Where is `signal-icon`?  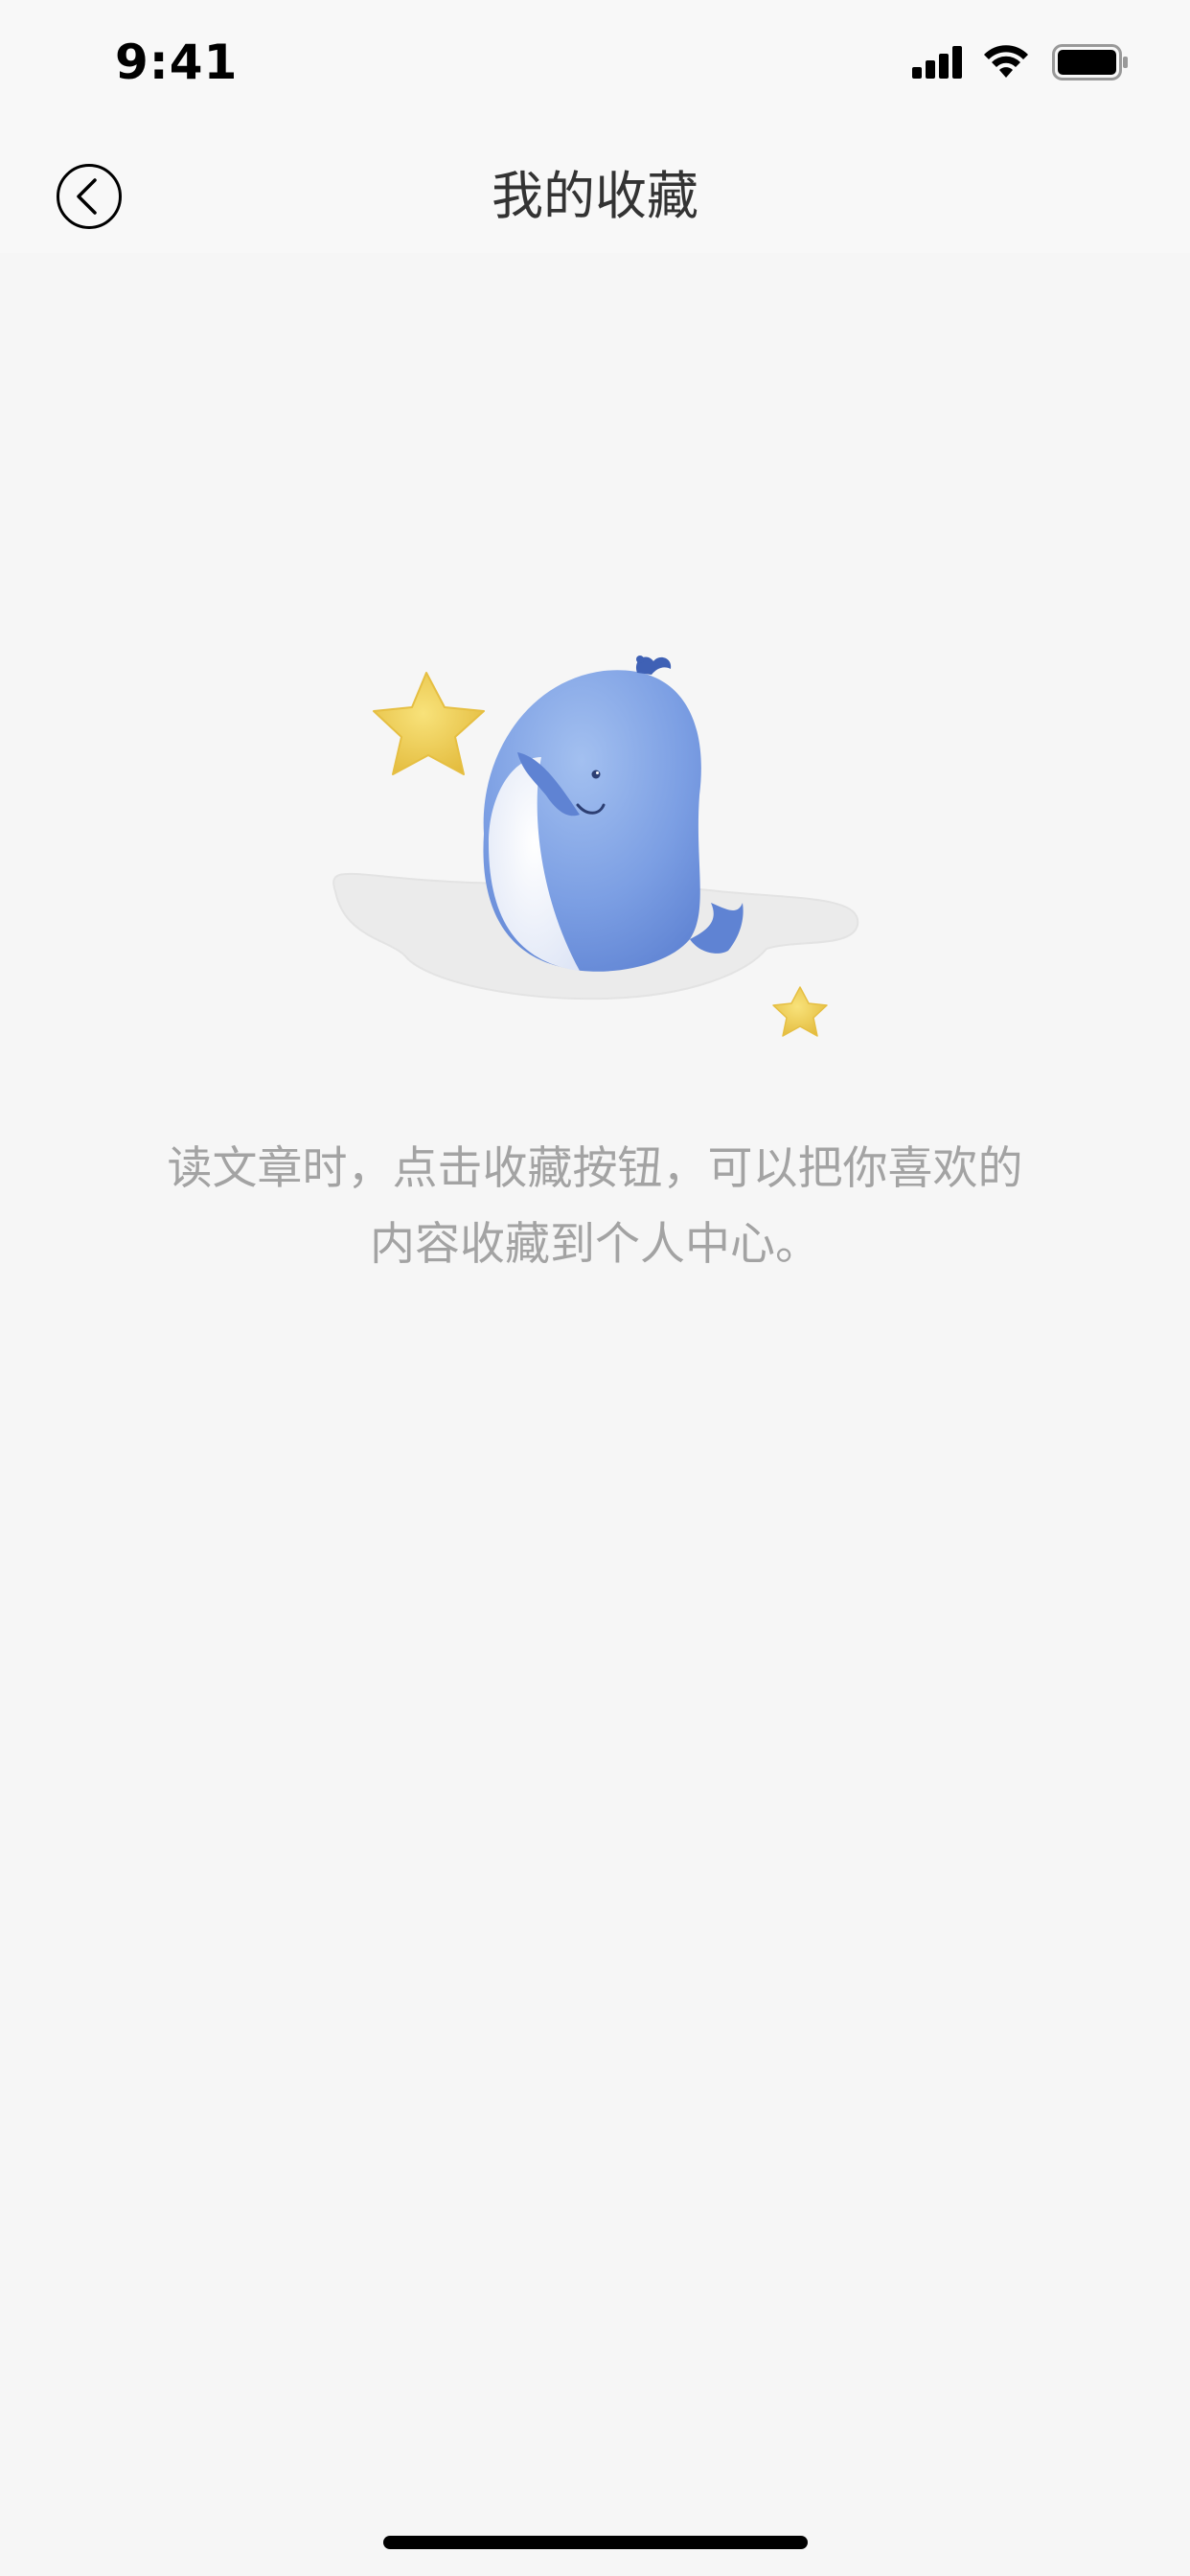 signal-icon is located at coordinates (938, 63).